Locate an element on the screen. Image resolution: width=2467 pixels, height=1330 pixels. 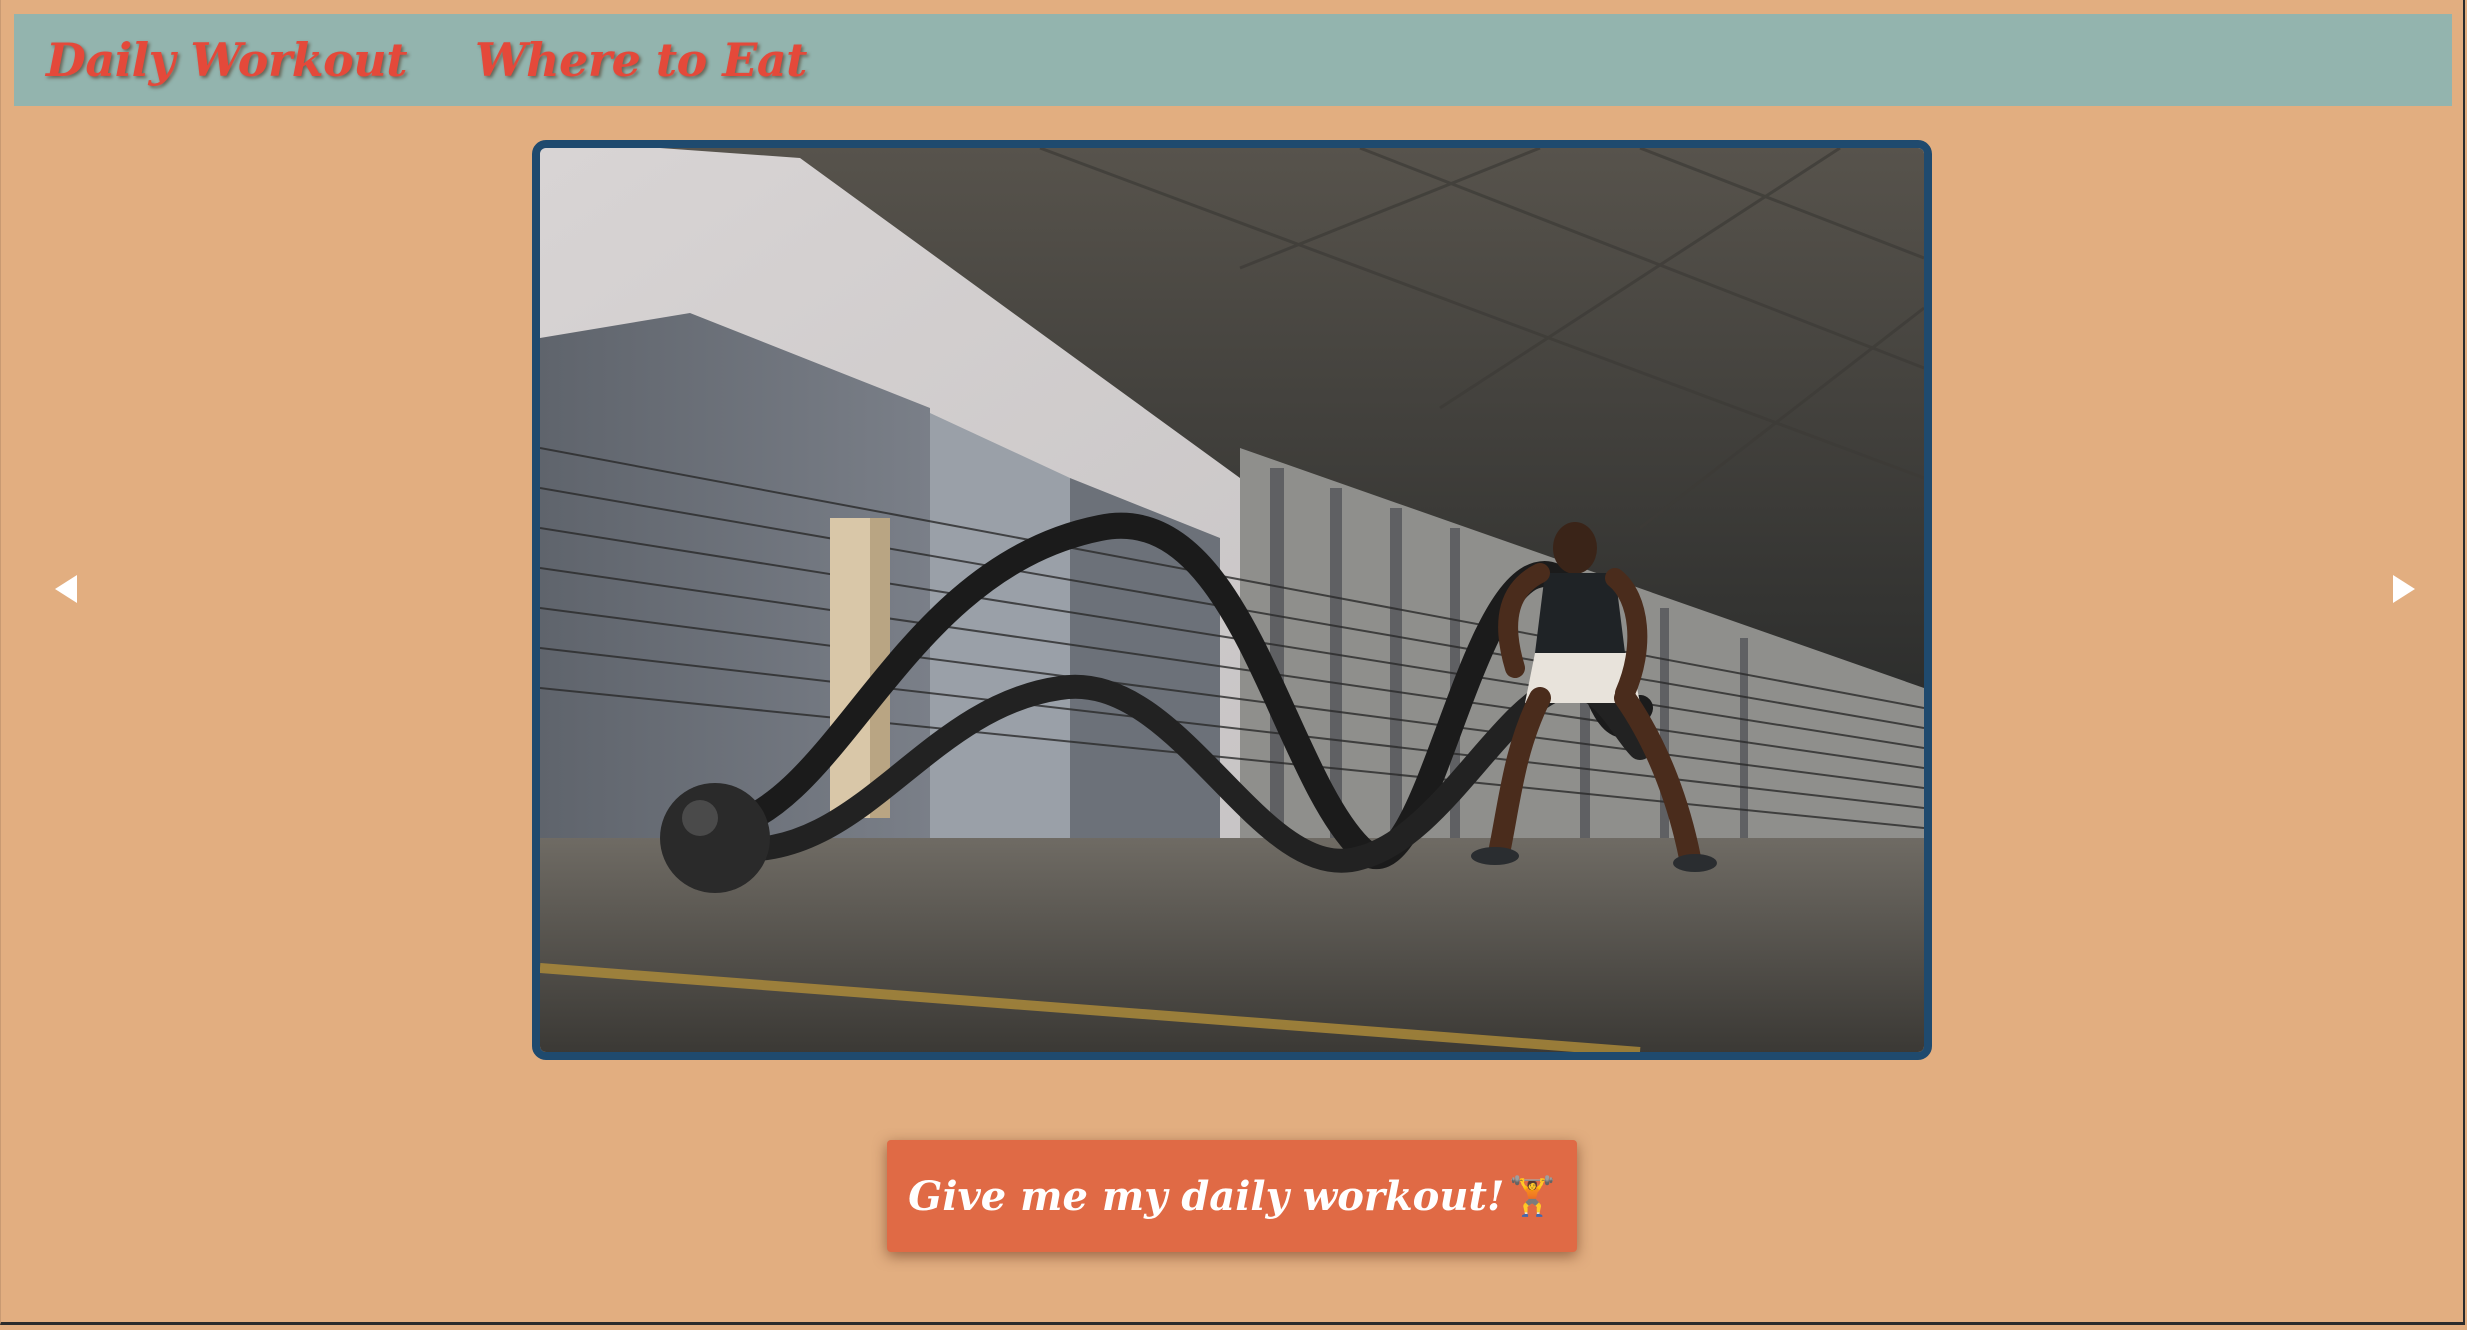
nav-link-where-to-eat: Where to Eat is located at coordinates (641, 60).